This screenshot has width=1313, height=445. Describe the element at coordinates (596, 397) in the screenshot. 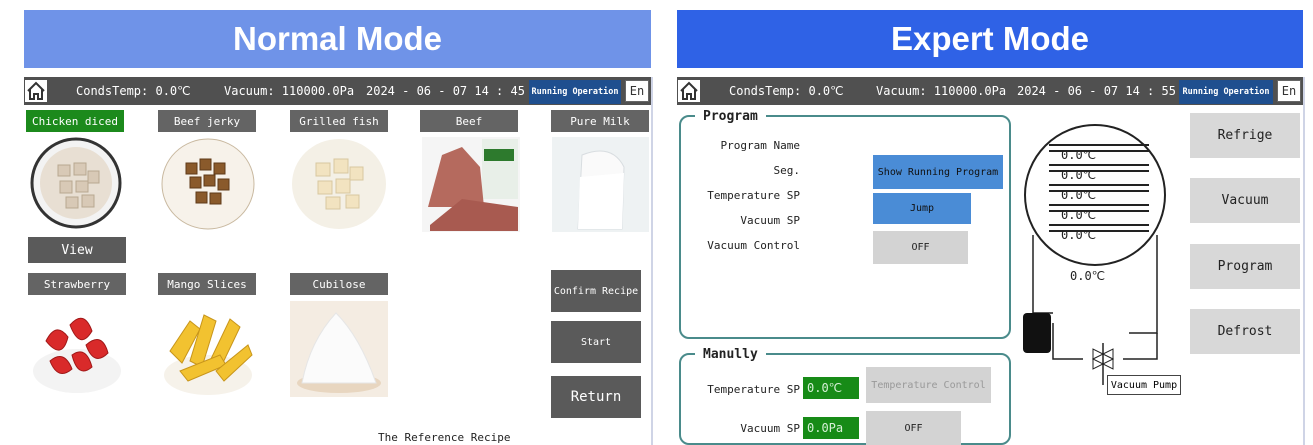

I see `return-button: Return` at that location.